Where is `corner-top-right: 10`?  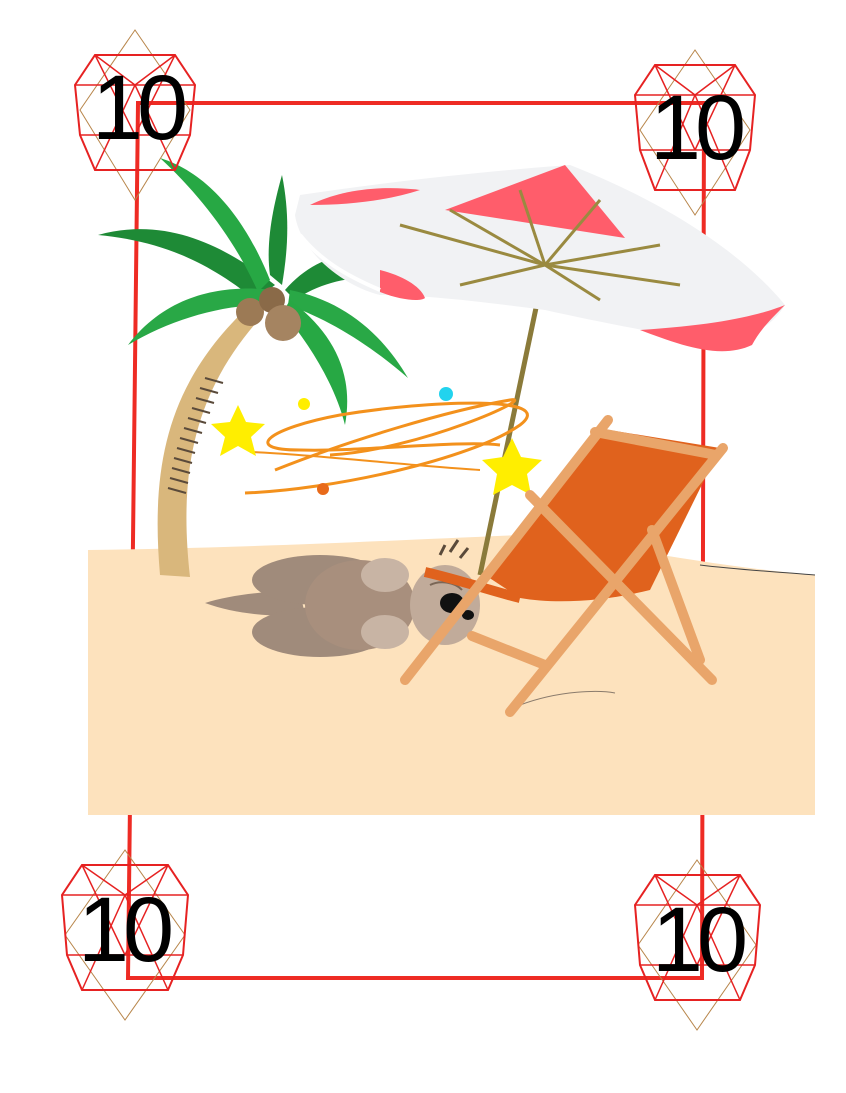
corner-top-right: 10 is located at coordinates (695, 130).